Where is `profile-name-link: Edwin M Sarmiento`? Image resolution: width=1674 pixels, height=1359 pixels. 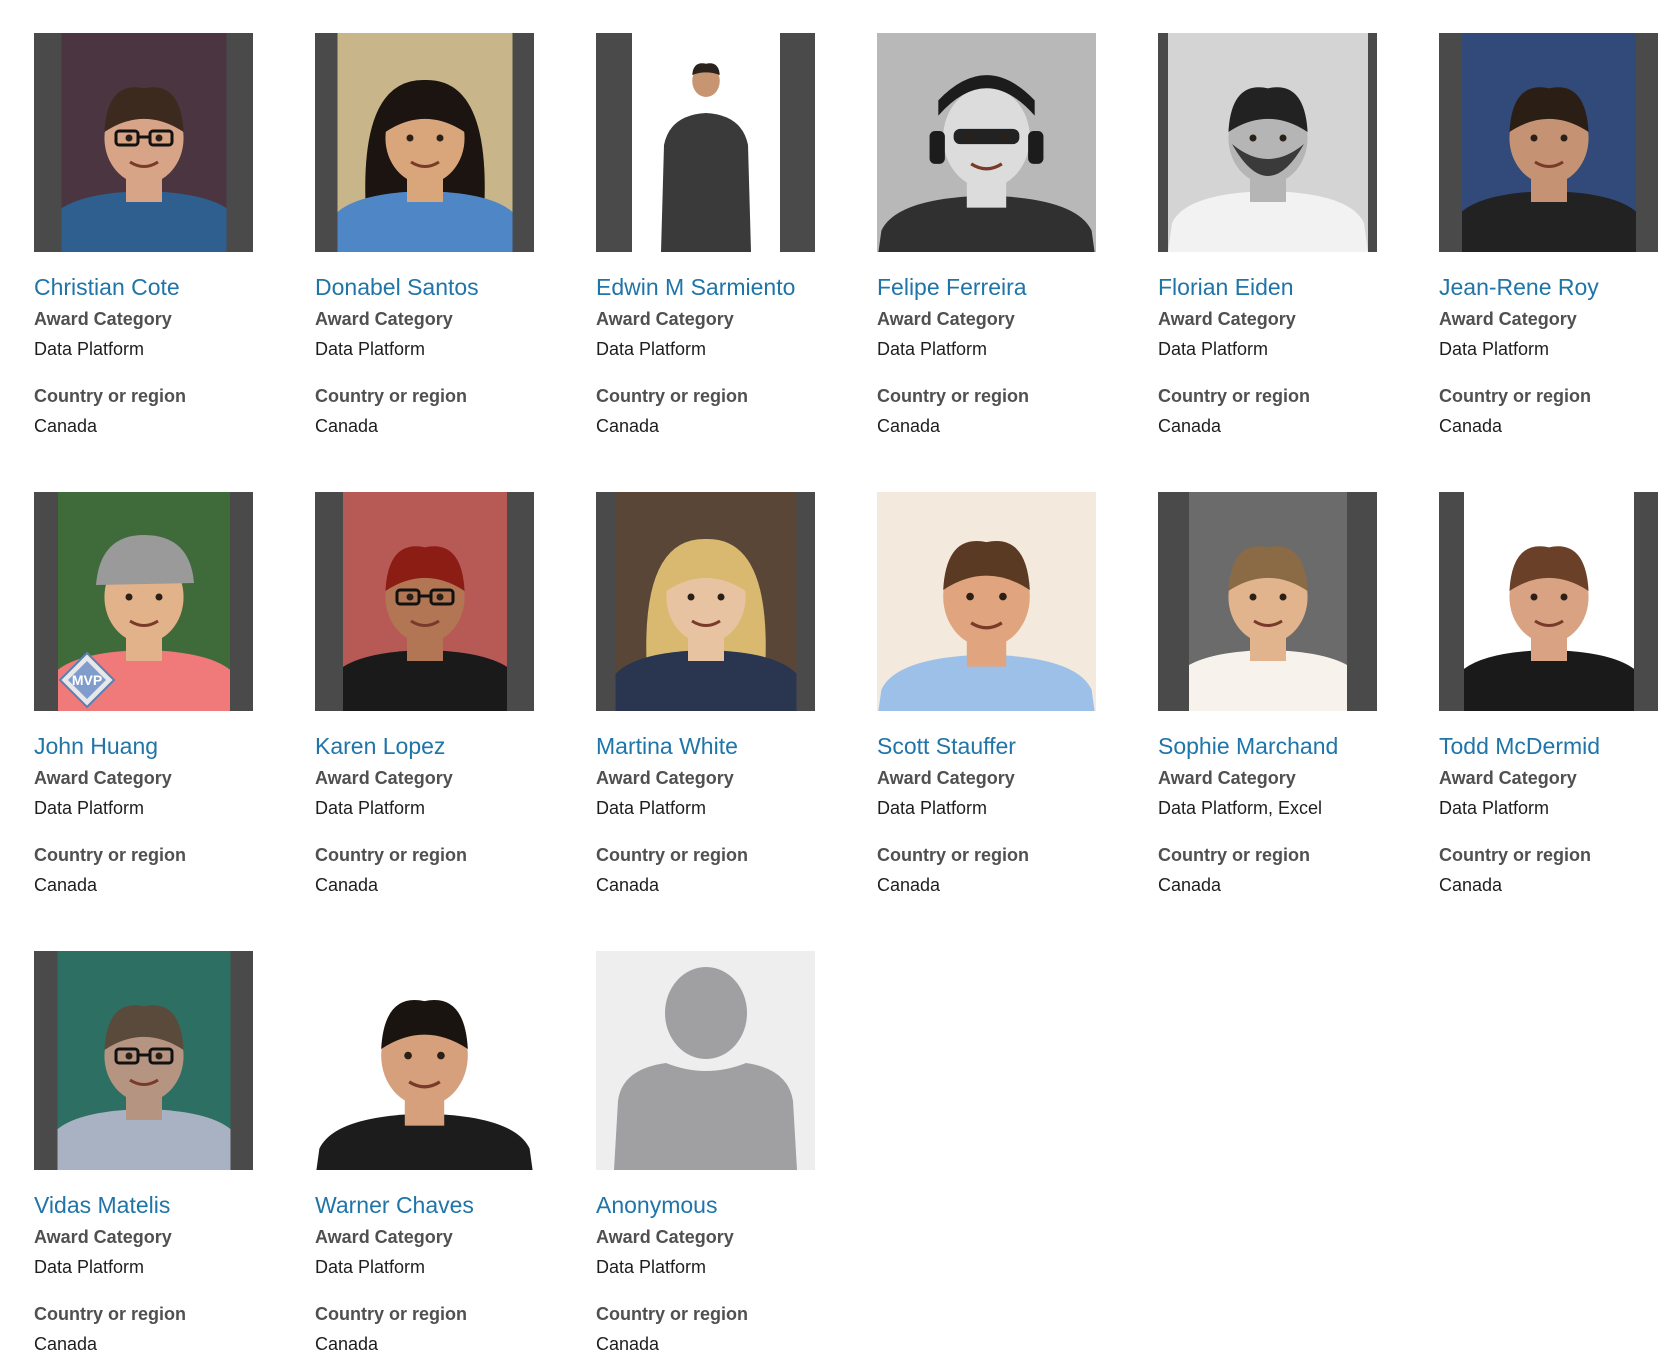 profile-name-link: Edwin M Sarmiento is located at coordinates (711, 287).